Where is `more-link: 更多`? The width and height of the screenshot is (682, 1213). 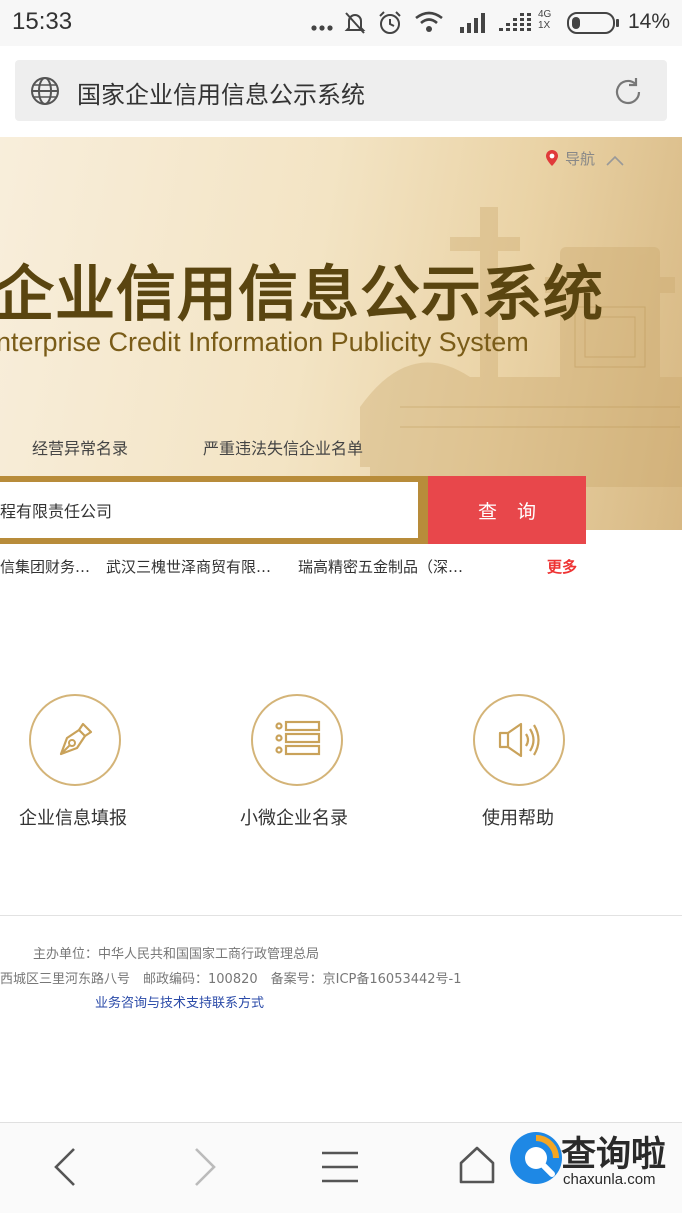 more-link: 更多 is located at coordinates (562, 566).